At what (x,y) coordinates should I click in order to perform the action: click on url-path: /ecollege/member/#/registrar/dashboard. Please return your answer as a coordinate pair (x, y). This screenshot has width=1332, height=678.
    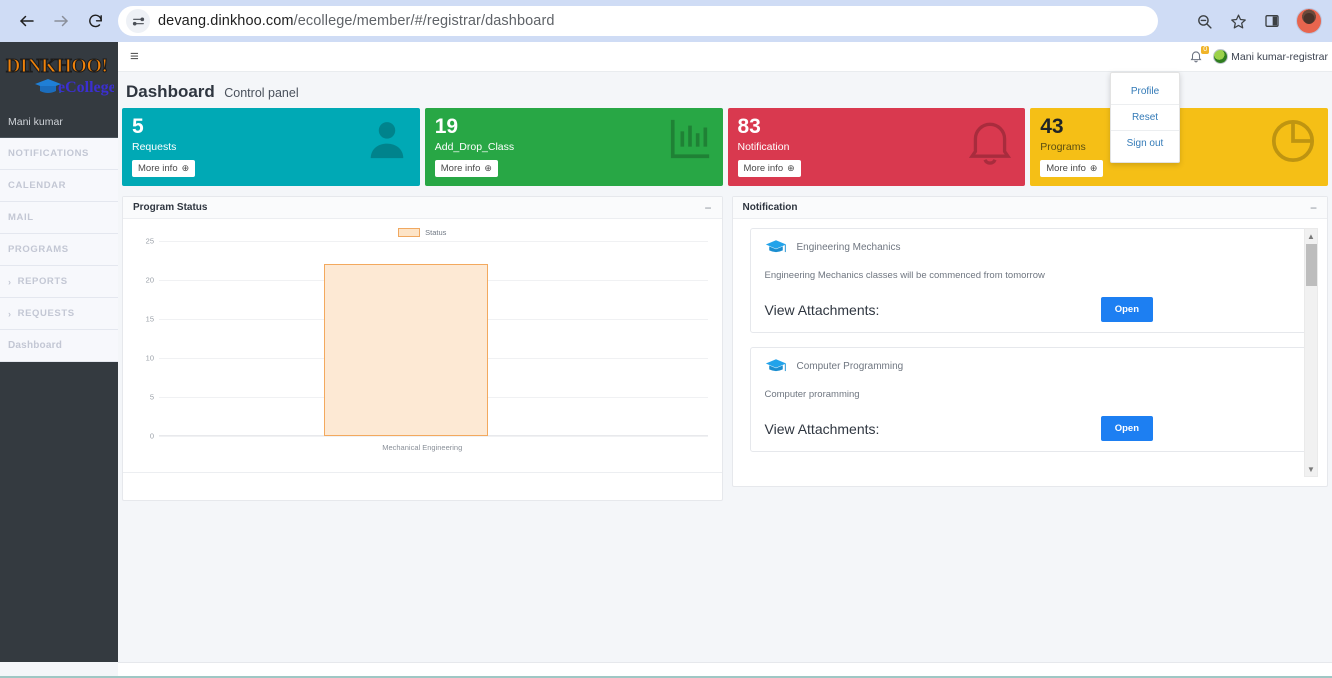
    Looking at the image, I should click on (424, 21).